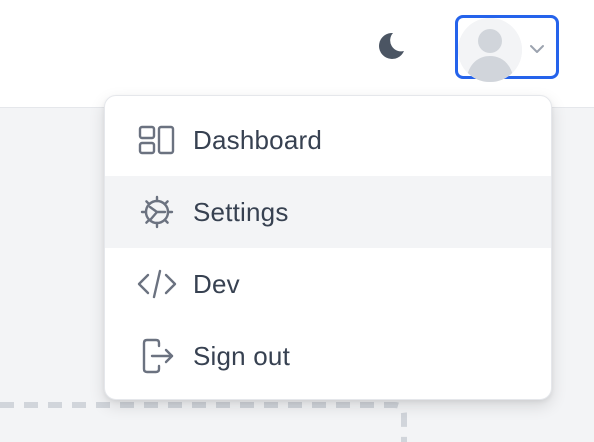 The height and width of the screenshot is (442, 594). What do you see at coordinates (490, 50) in the screenshot?
I see `user-avatar-icon` at bounding box center [490, 50].